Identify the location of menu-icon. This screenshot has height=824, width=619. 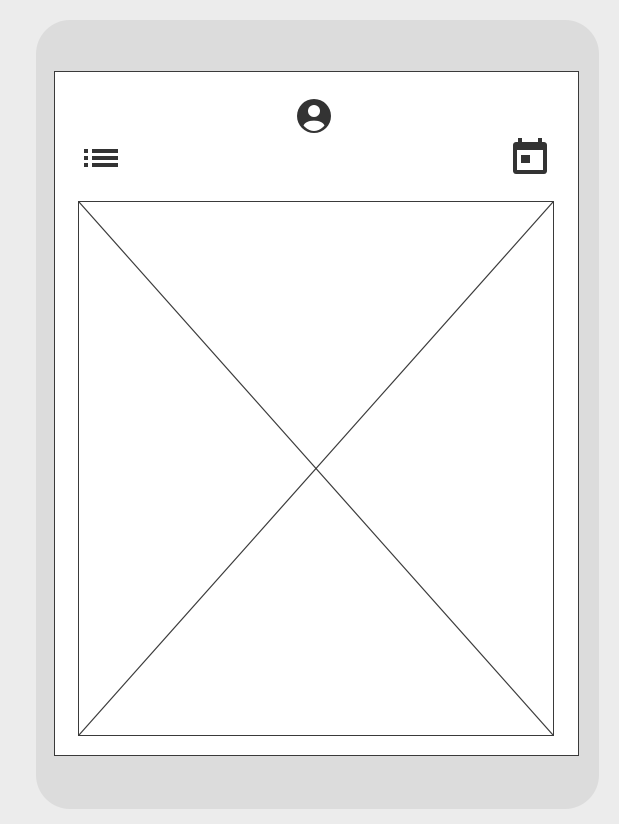
(101, 158).